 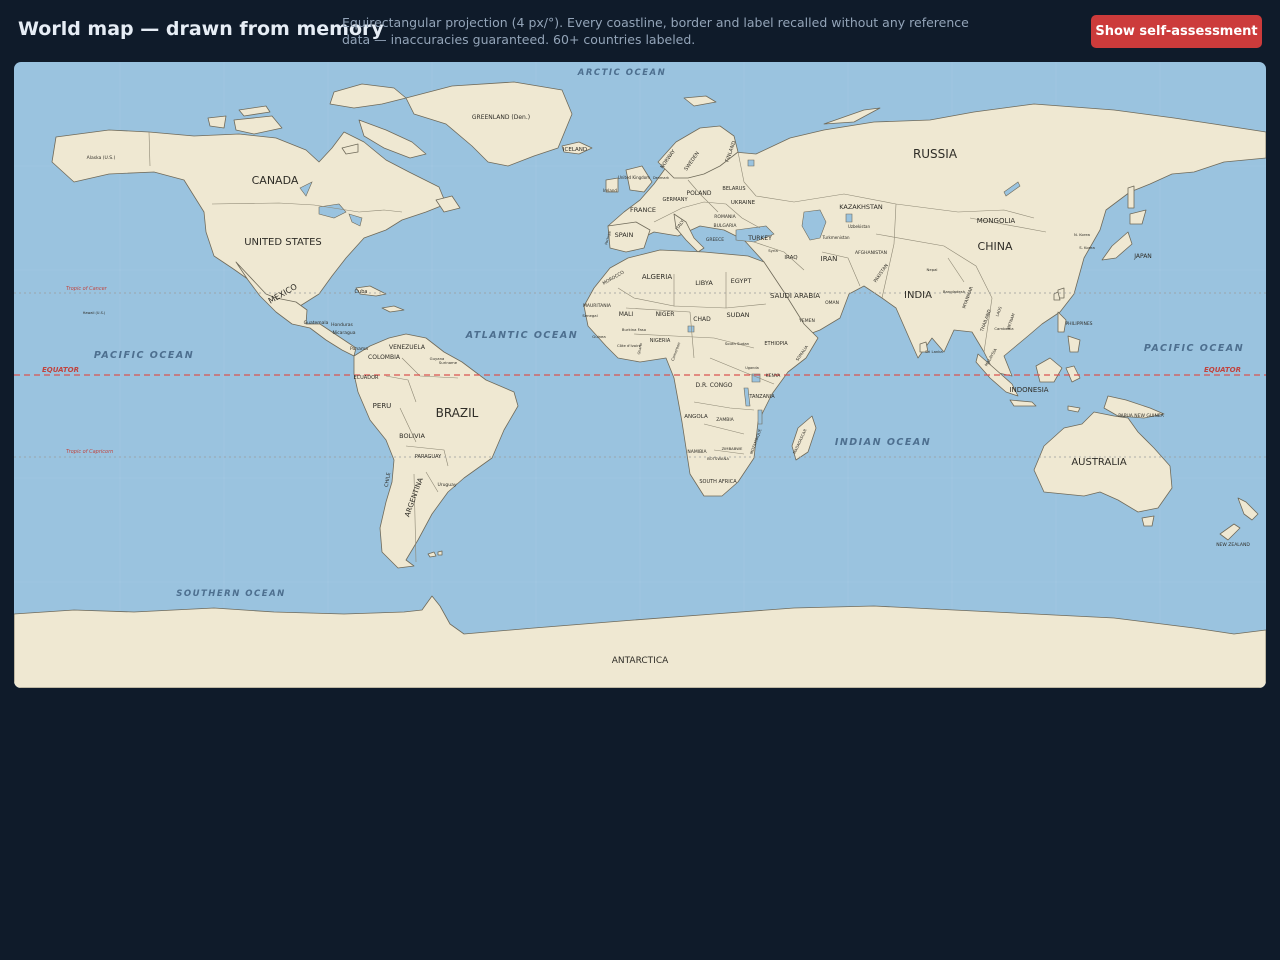 I want to click on caspian-lake, so click(x=751, y=163).